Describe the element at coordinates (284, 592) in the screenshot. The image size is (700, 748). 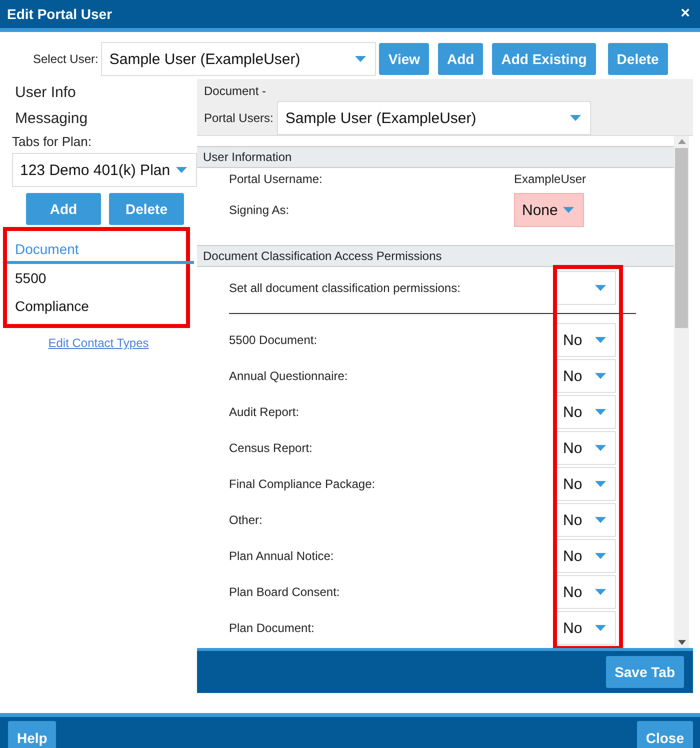
I see `field-label: Plan Board Consent:` at that location.